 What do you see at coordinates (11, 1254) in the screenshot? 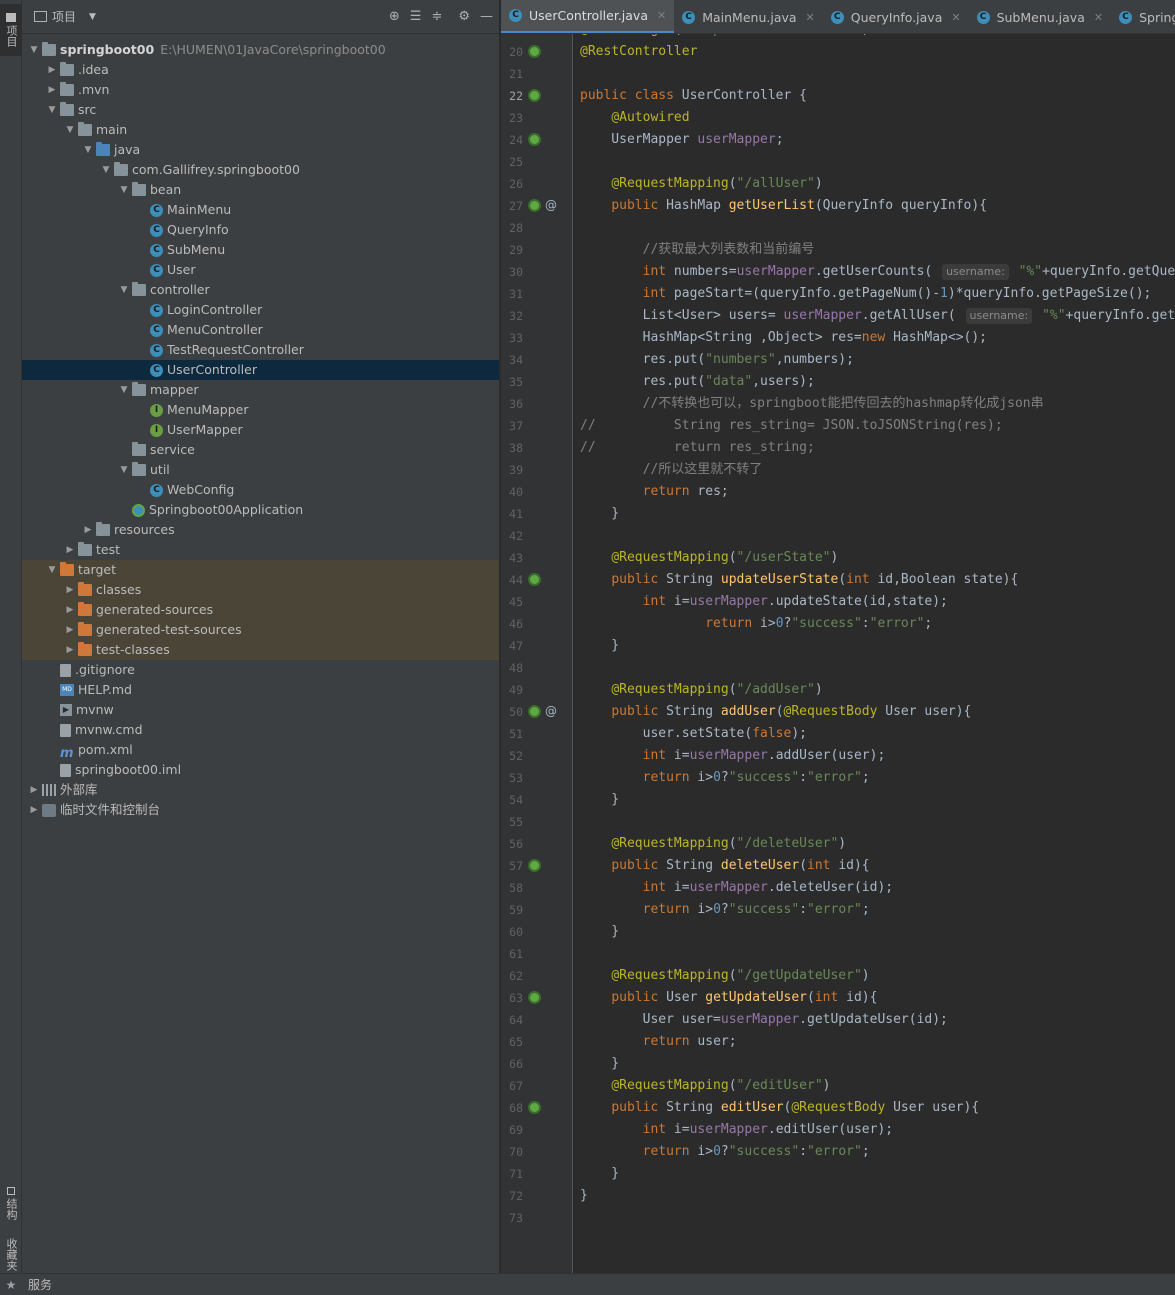
I see `favorites-tool-tab: 收藏夹` at bounding box center [11, 1254].